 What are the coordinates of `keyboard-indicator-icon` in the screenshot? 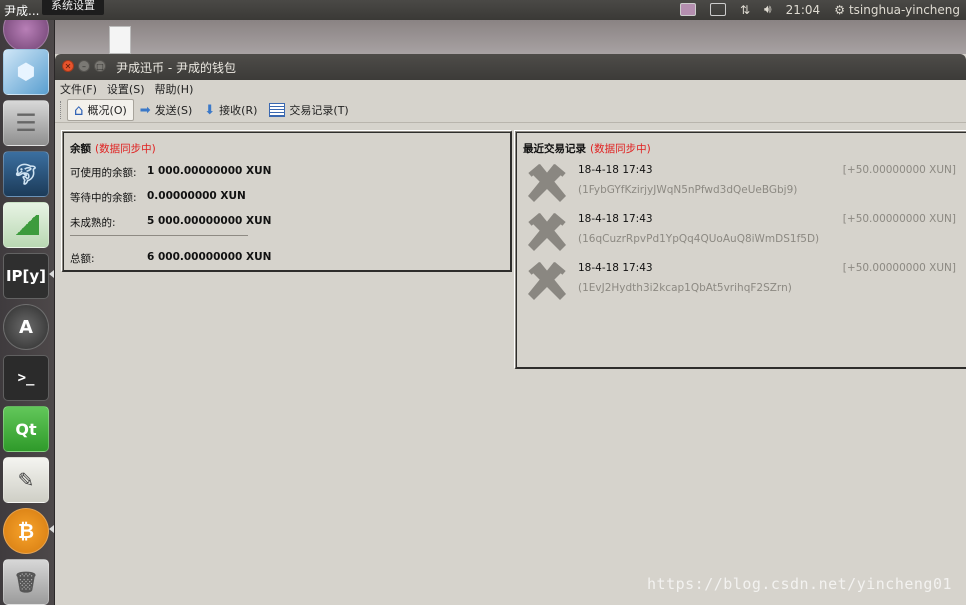 It's located at (717, 9).